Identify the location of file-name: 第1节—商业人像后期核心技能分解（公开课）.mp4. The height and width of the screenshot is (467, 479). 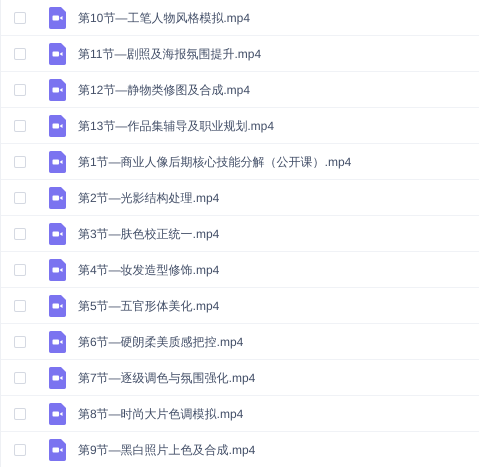
(215, 161).